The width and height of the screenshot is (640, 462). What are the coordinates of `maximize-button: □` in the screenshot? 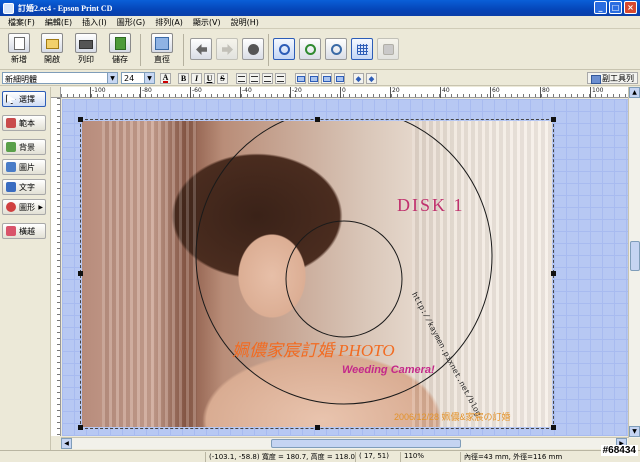 It's located at (615, 7).